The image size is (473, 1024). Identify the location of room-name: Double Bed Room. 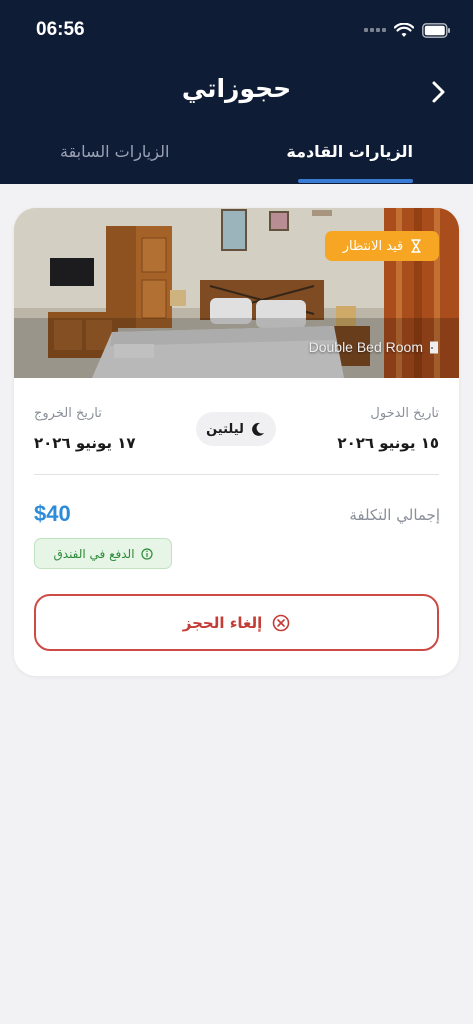
(374, 347).